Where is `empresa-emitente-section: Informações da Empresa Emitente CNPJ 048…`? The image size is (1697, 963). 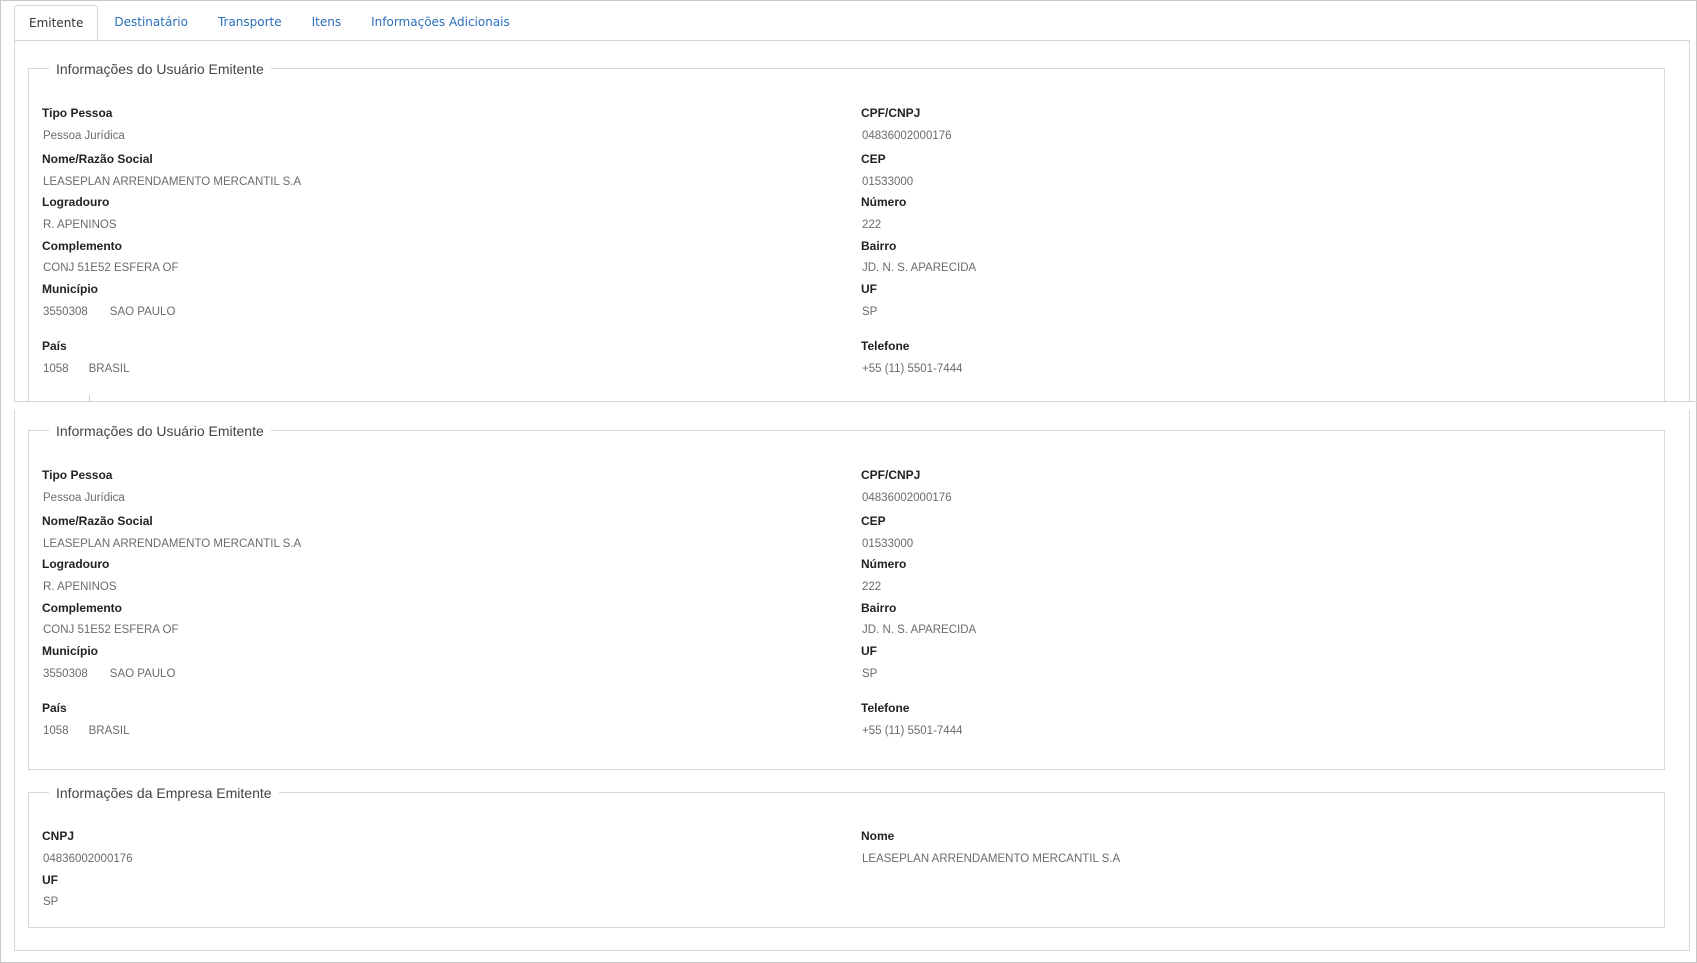
empresa-emitente-section: Informações da Empresa Emitente CNPJ 048… is located at coordinates (846, 855).